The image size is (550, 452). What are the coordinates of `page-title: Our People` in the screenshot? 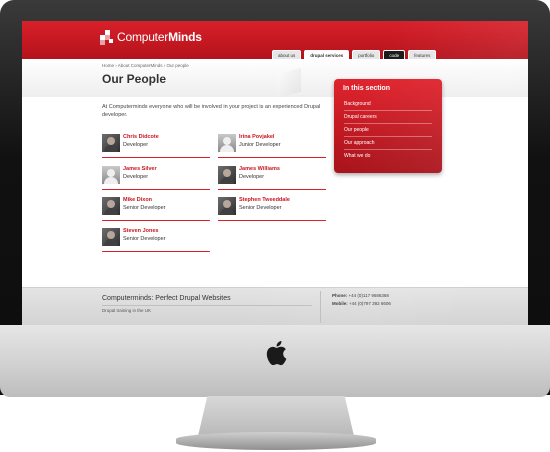 It's located at (134, 79).